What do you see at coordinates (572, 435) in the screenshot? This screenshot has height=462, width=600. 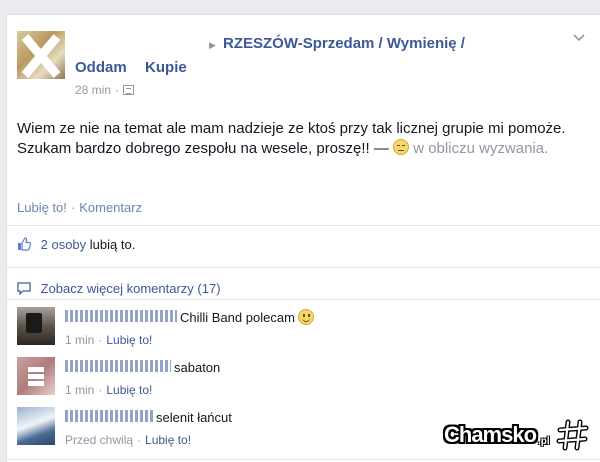 I see `hash-logo-icon` at bounding box center [572, 435].